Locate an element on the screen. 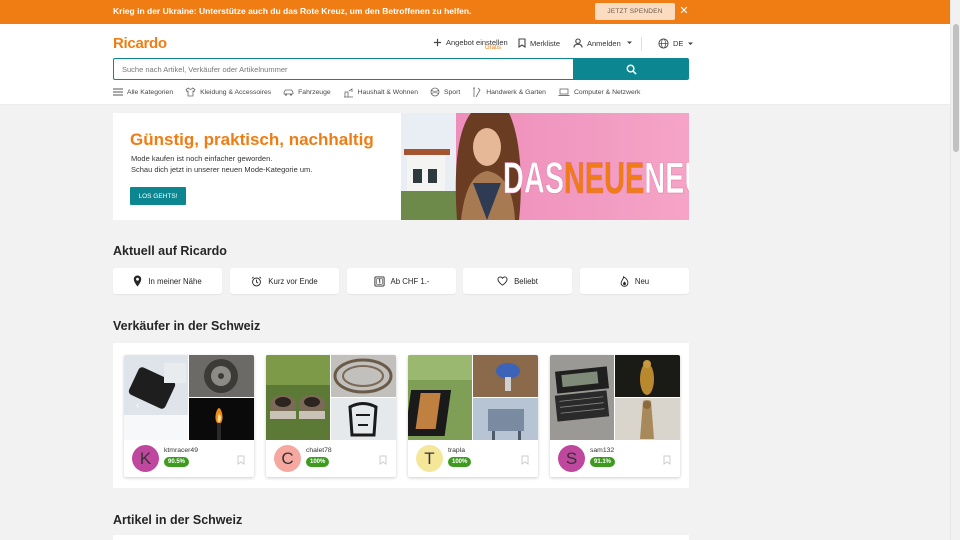 The width and height of the screenshot is (960, 540). category-household: Haushalt & Wohnen is located at coordinates (380, 92).